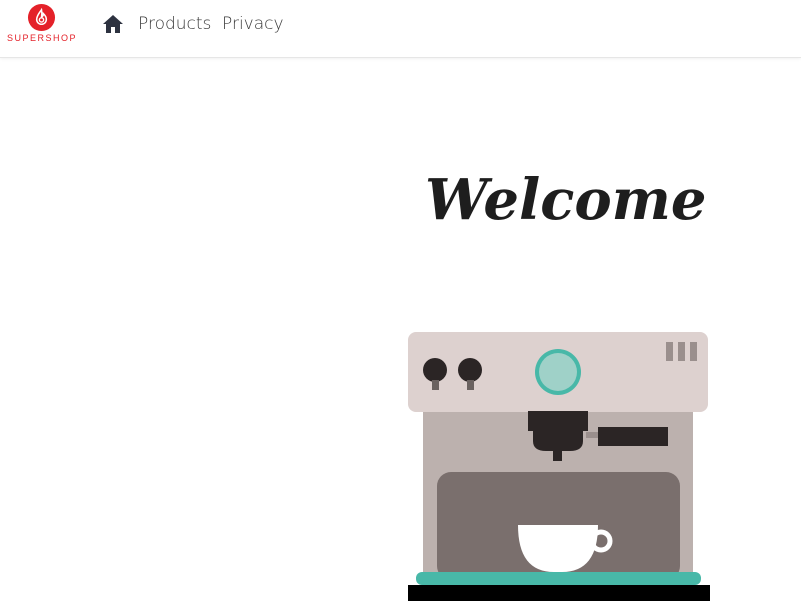  Describe the element at coordinates (174, 24) in the screenshot. I see `nav-products-link: Products` at that location.